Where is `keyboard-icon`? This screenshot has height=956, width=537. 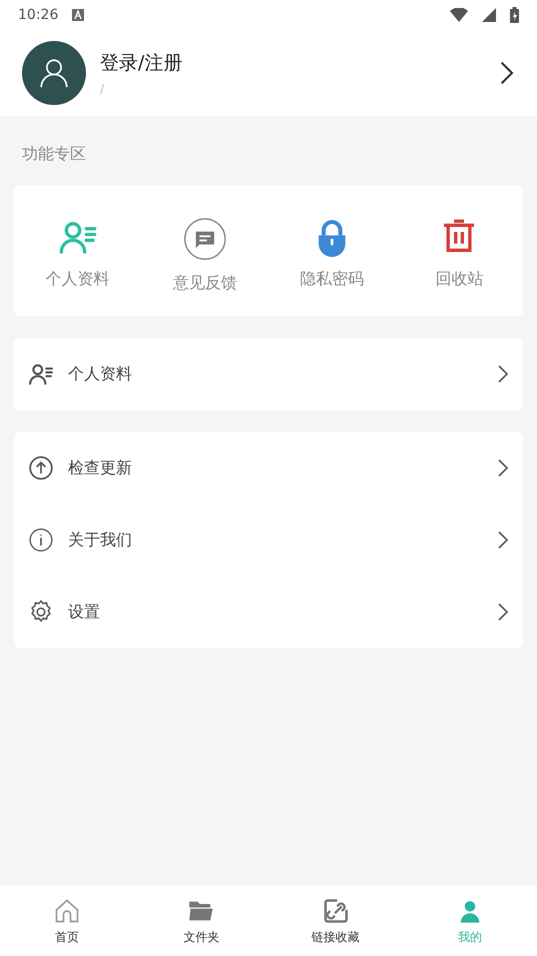
keyboard-icon is located at coordinates (78, 15).